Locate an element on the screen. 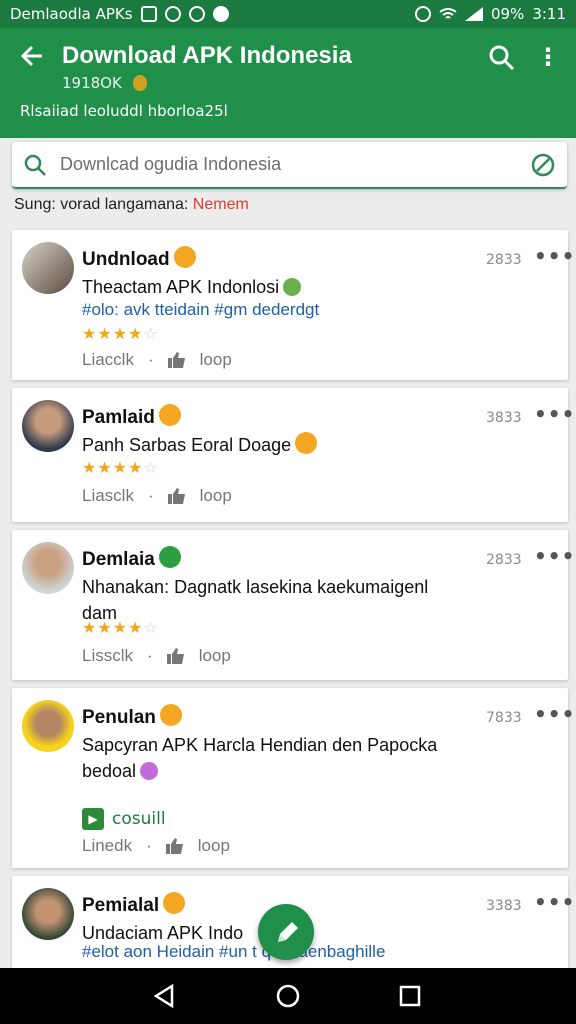 The width and height of the screenshot is (576, 1024). post-text: Theactam APK Indonlosi is located at coordinates (272, 287).